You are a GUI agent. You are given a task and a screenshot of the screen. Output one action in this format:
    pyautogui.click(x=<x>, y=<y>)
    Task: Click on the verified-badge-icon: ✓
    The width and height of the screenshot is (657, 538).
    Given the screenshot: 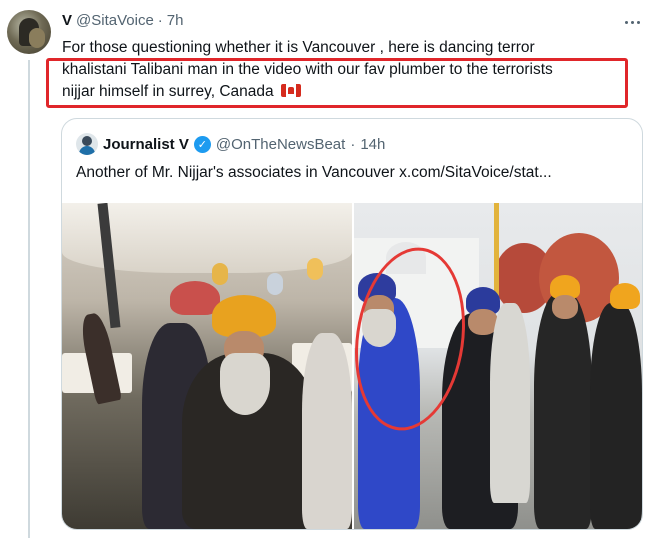 What is the action you would take?
    pyautogui.click(x=202, y=144)
    